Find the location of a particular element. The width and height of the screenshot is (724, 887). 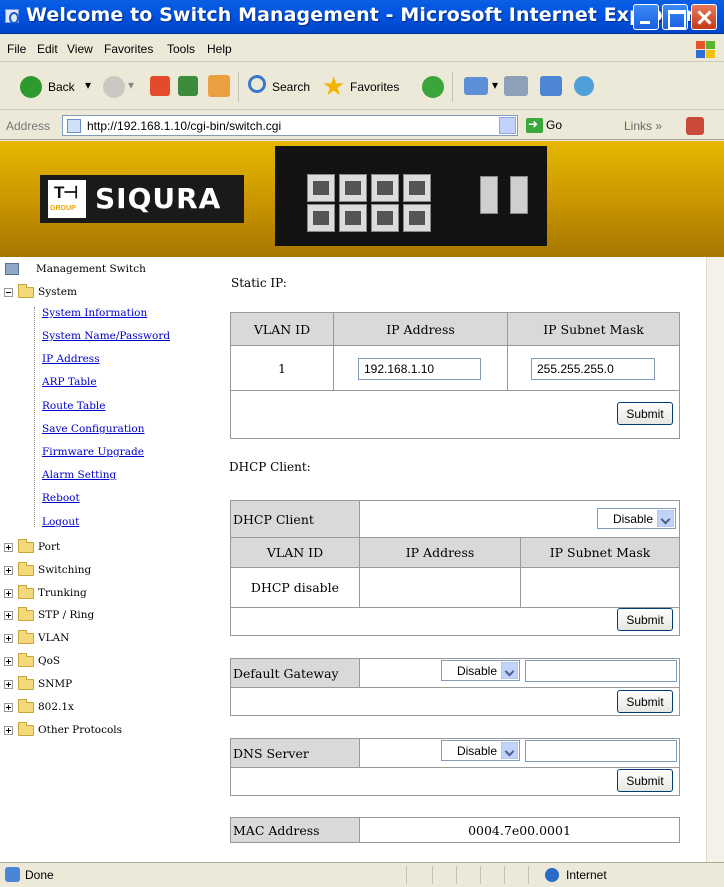

nav-folder-other-protocols: Other Protocols is located at coordinates (109, 730).